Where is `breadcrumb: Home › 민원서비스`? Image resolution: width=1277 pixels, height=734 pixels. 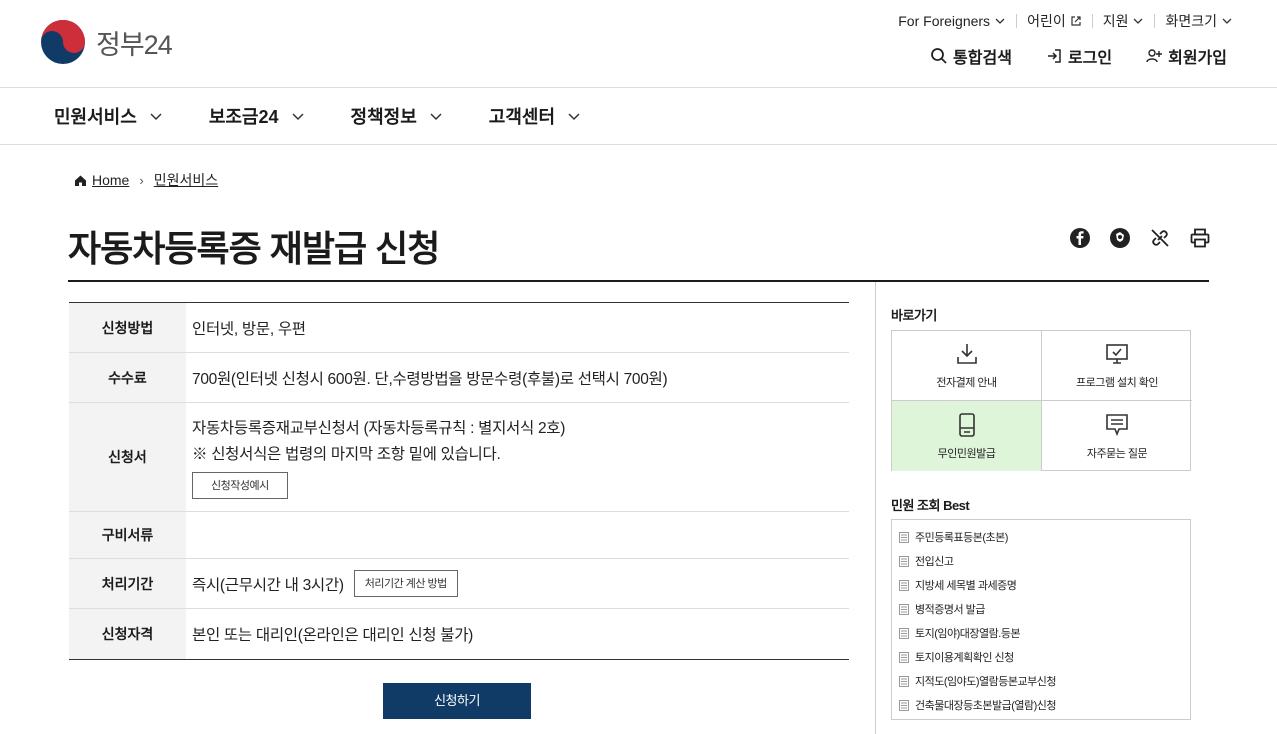
breadcrumb: Home › 민원서비스 is located at coordinates (146, 180).